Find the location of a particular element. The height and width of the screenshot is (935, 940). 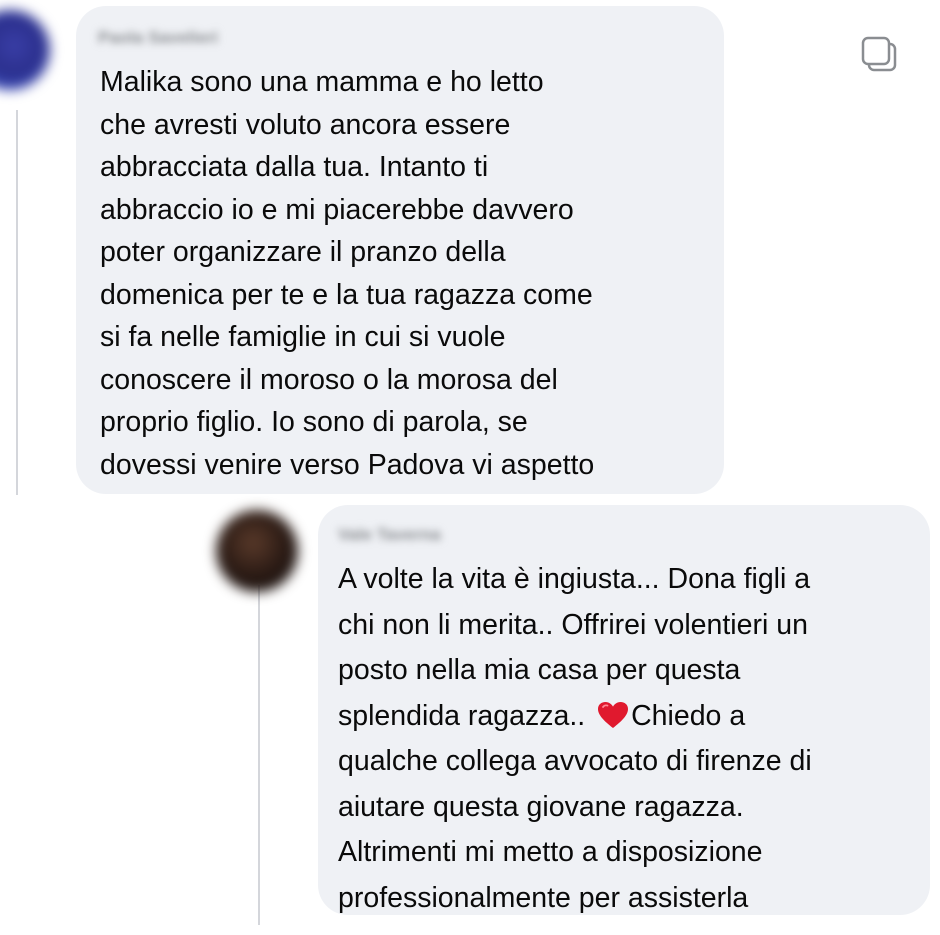

copy-icon is located at coordinates (879, 54).